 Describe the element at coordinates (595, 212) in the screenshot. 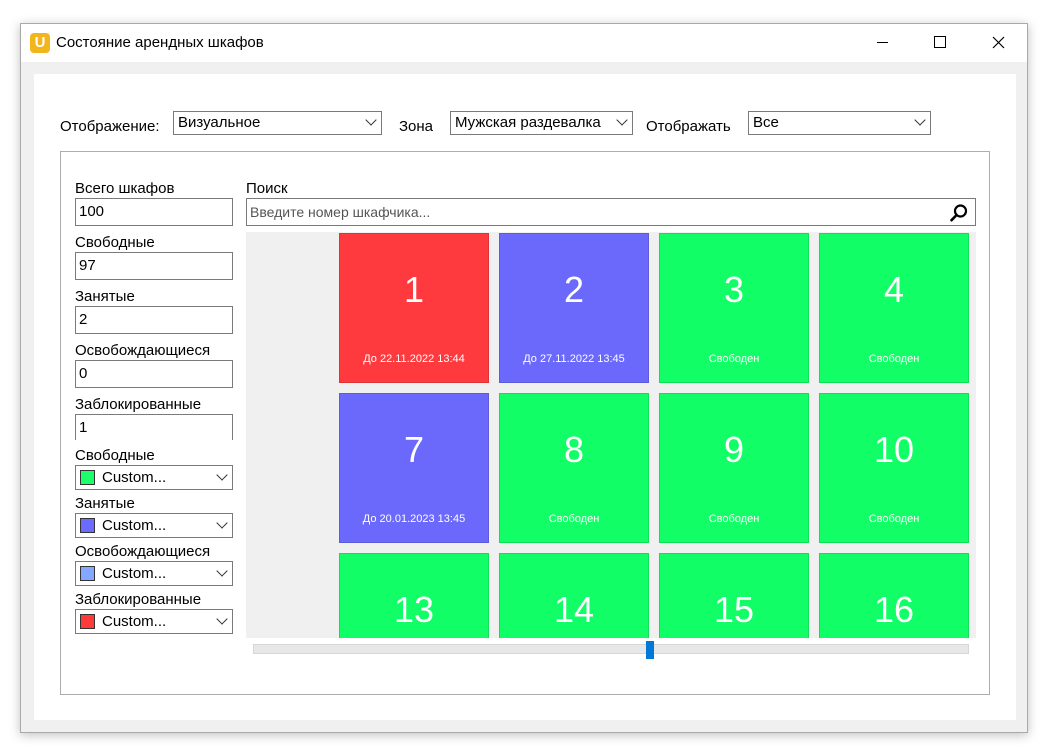

I see `search-input` at that location.